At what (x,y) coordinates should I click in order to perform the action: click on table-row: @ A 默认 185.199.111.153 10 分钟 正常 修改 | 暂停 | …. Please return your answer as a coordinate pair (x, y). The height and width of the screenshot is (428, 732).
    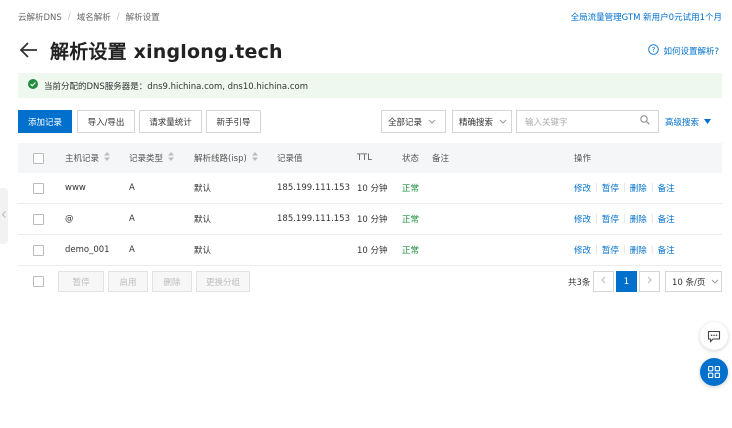
    Looking at the image, I should click on (370, 219).